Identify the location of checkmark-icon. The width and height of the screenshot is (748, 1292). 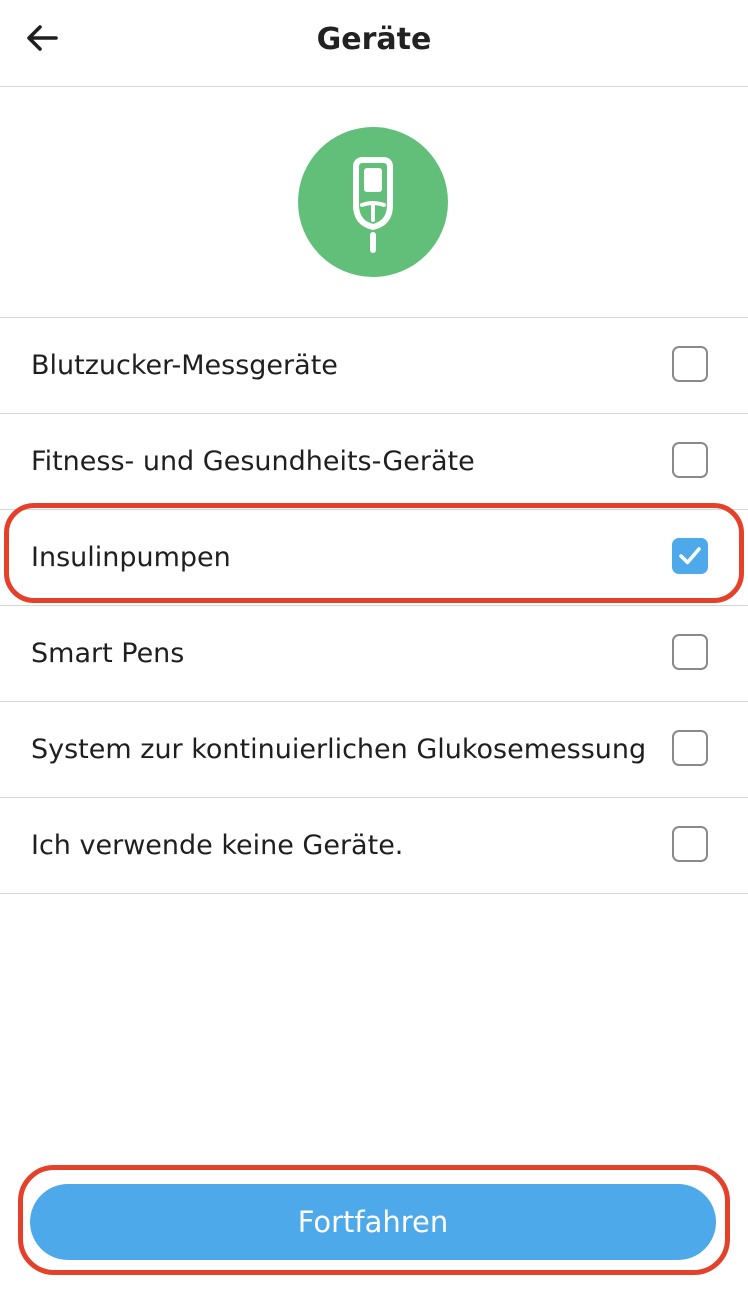
(690, 556).